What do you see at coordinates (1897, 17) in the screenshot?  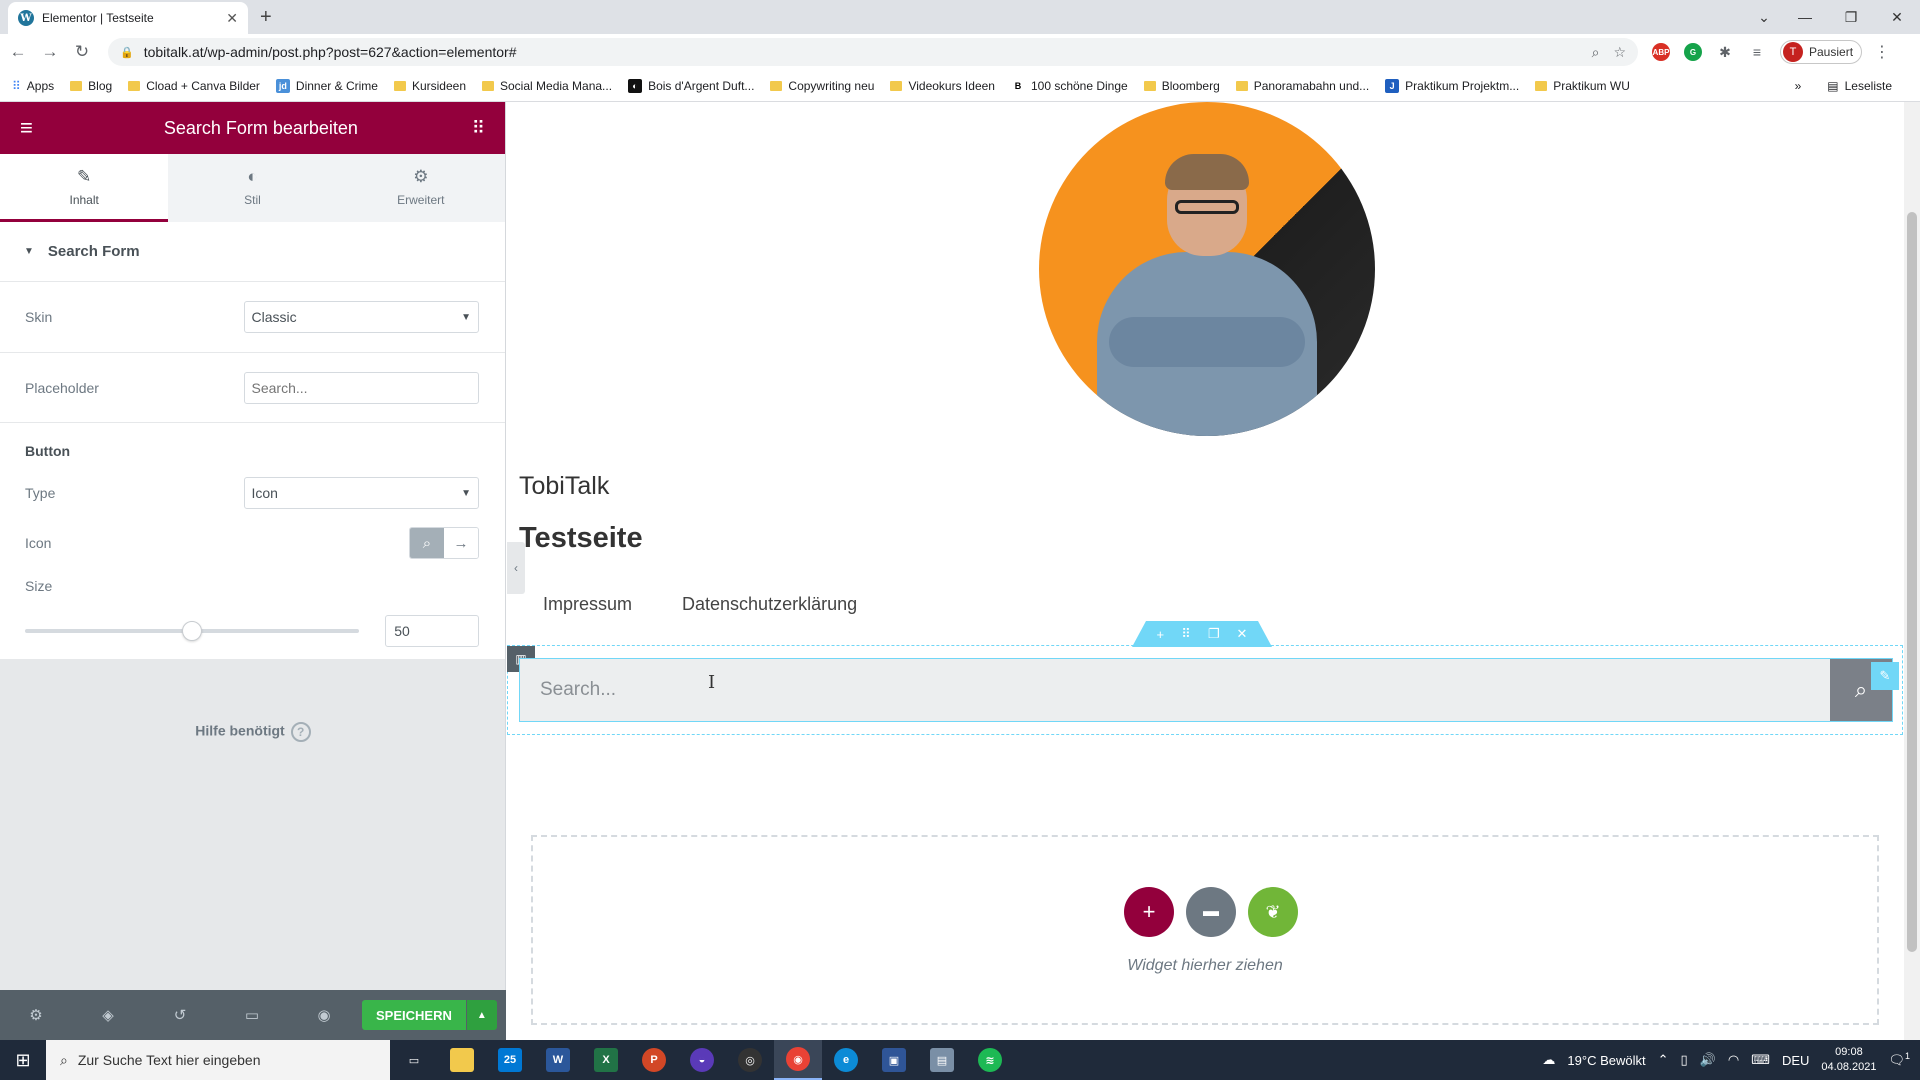 I see `close-window-button: ✕` at bounding box center [1897, 17].